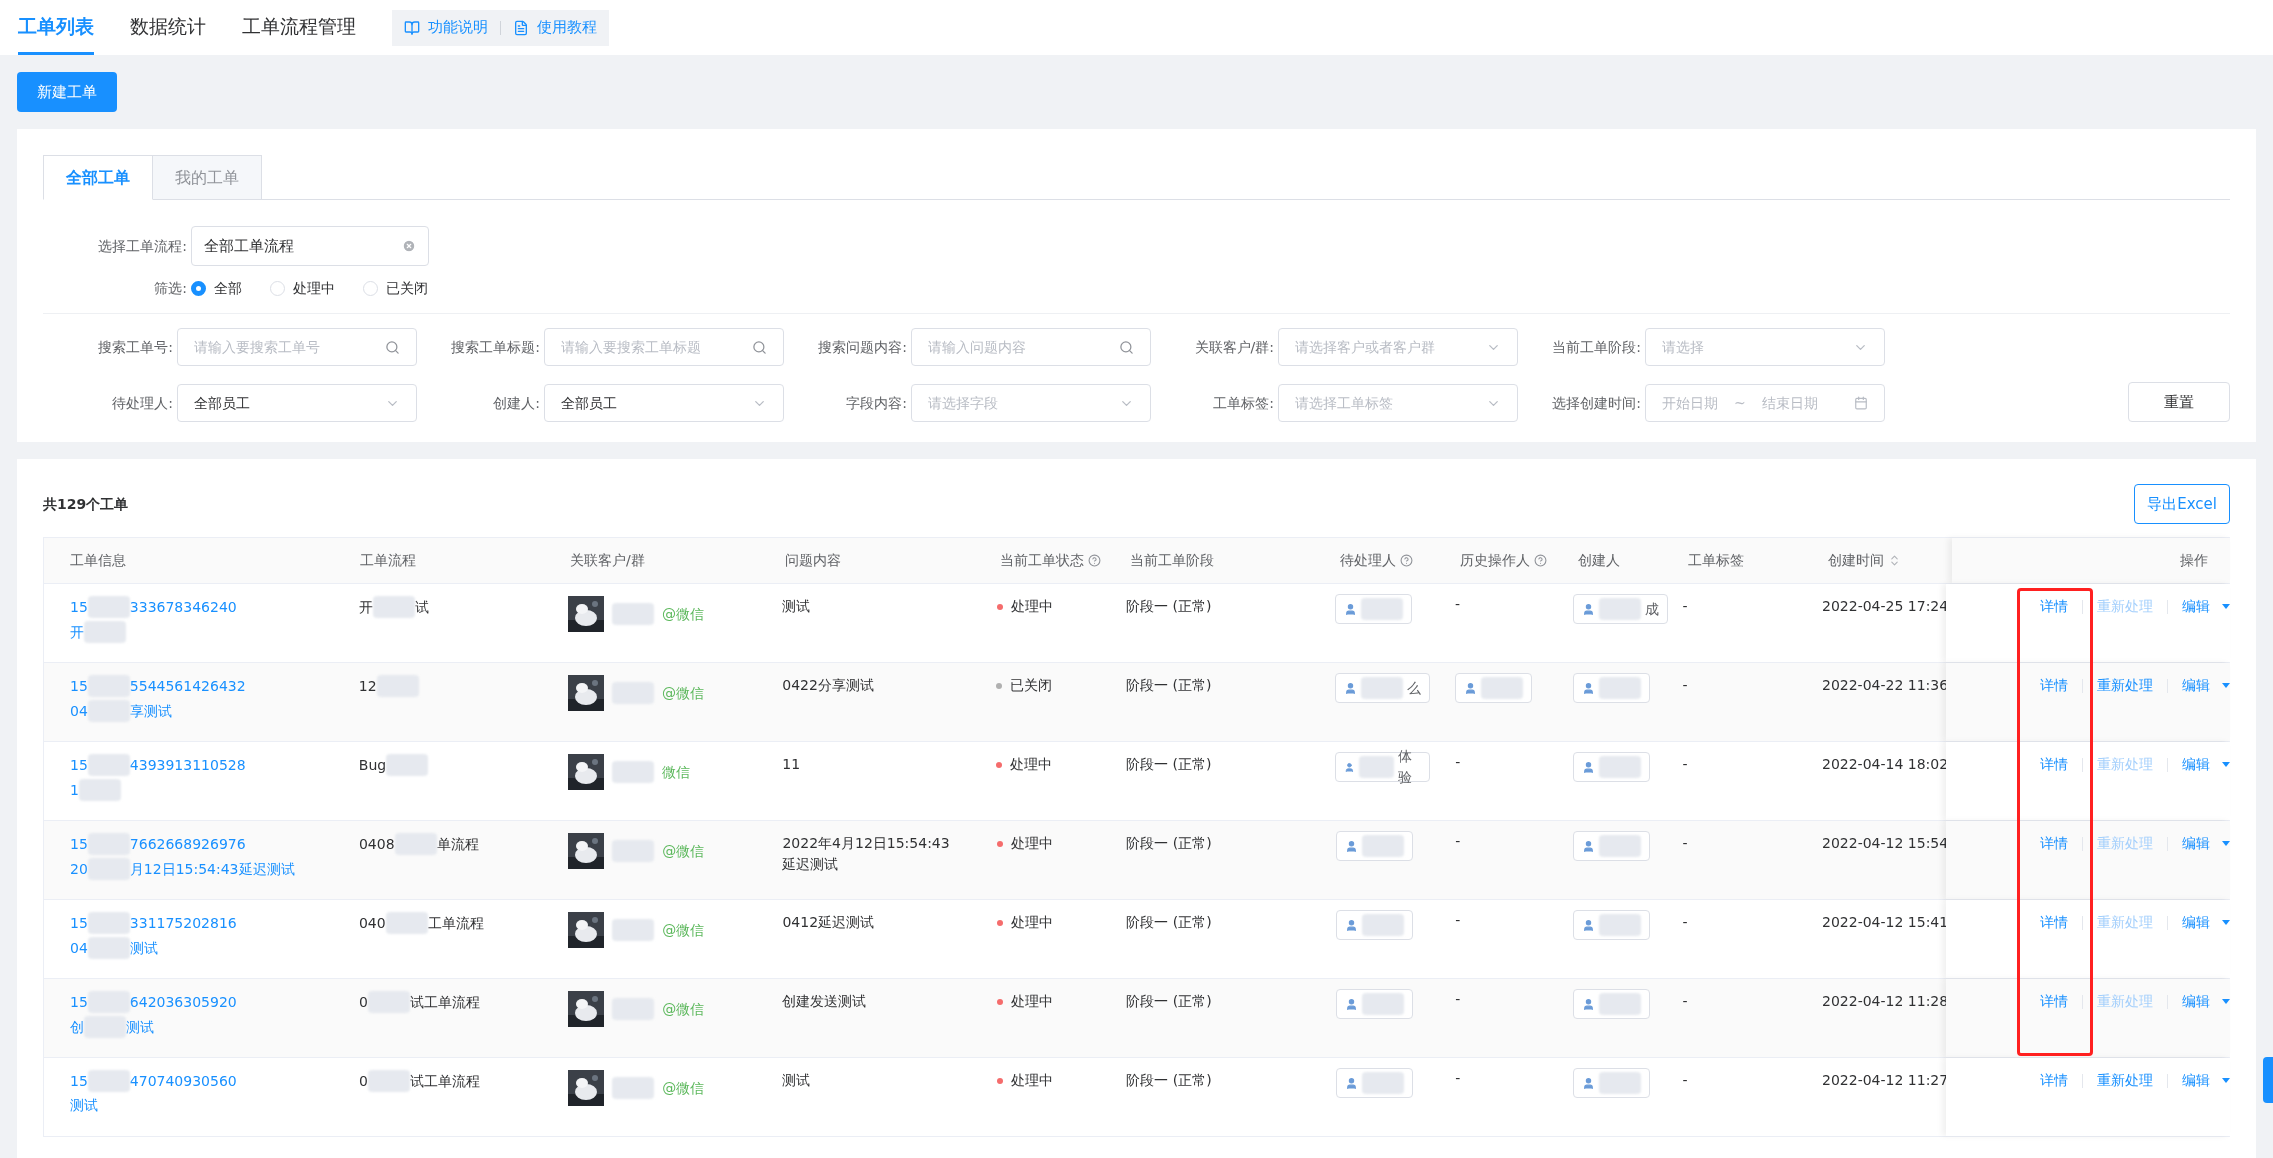 The height and width of the screenshot is (1158, 2273). What do you see at coordinates (455, 923) in the screenshot?
I see `cell-text: 工单流程` at bounding box center [455, 923].